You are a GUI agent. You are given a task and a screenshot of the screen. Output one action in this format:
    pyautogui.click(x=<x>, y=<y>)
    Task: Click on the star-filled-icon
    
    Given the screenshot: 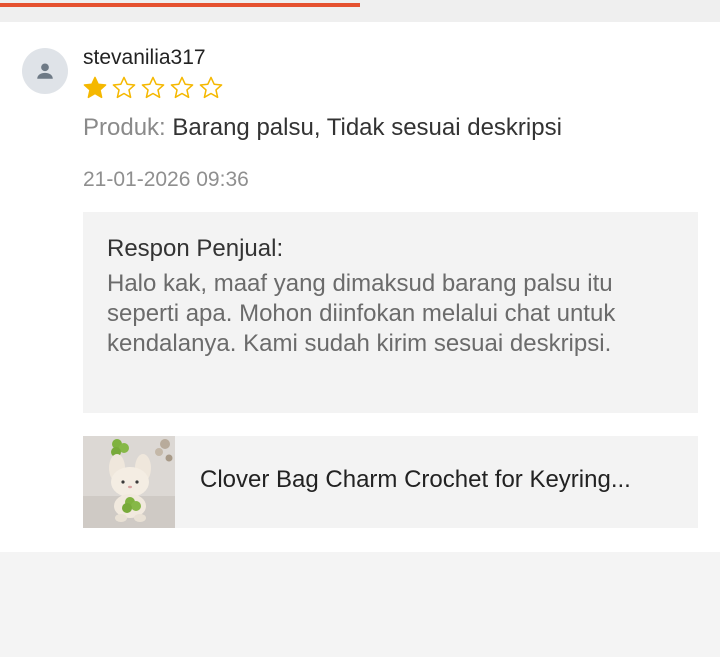 What is the action you would take?
    pyautogui.click(x=95, y=88)
    